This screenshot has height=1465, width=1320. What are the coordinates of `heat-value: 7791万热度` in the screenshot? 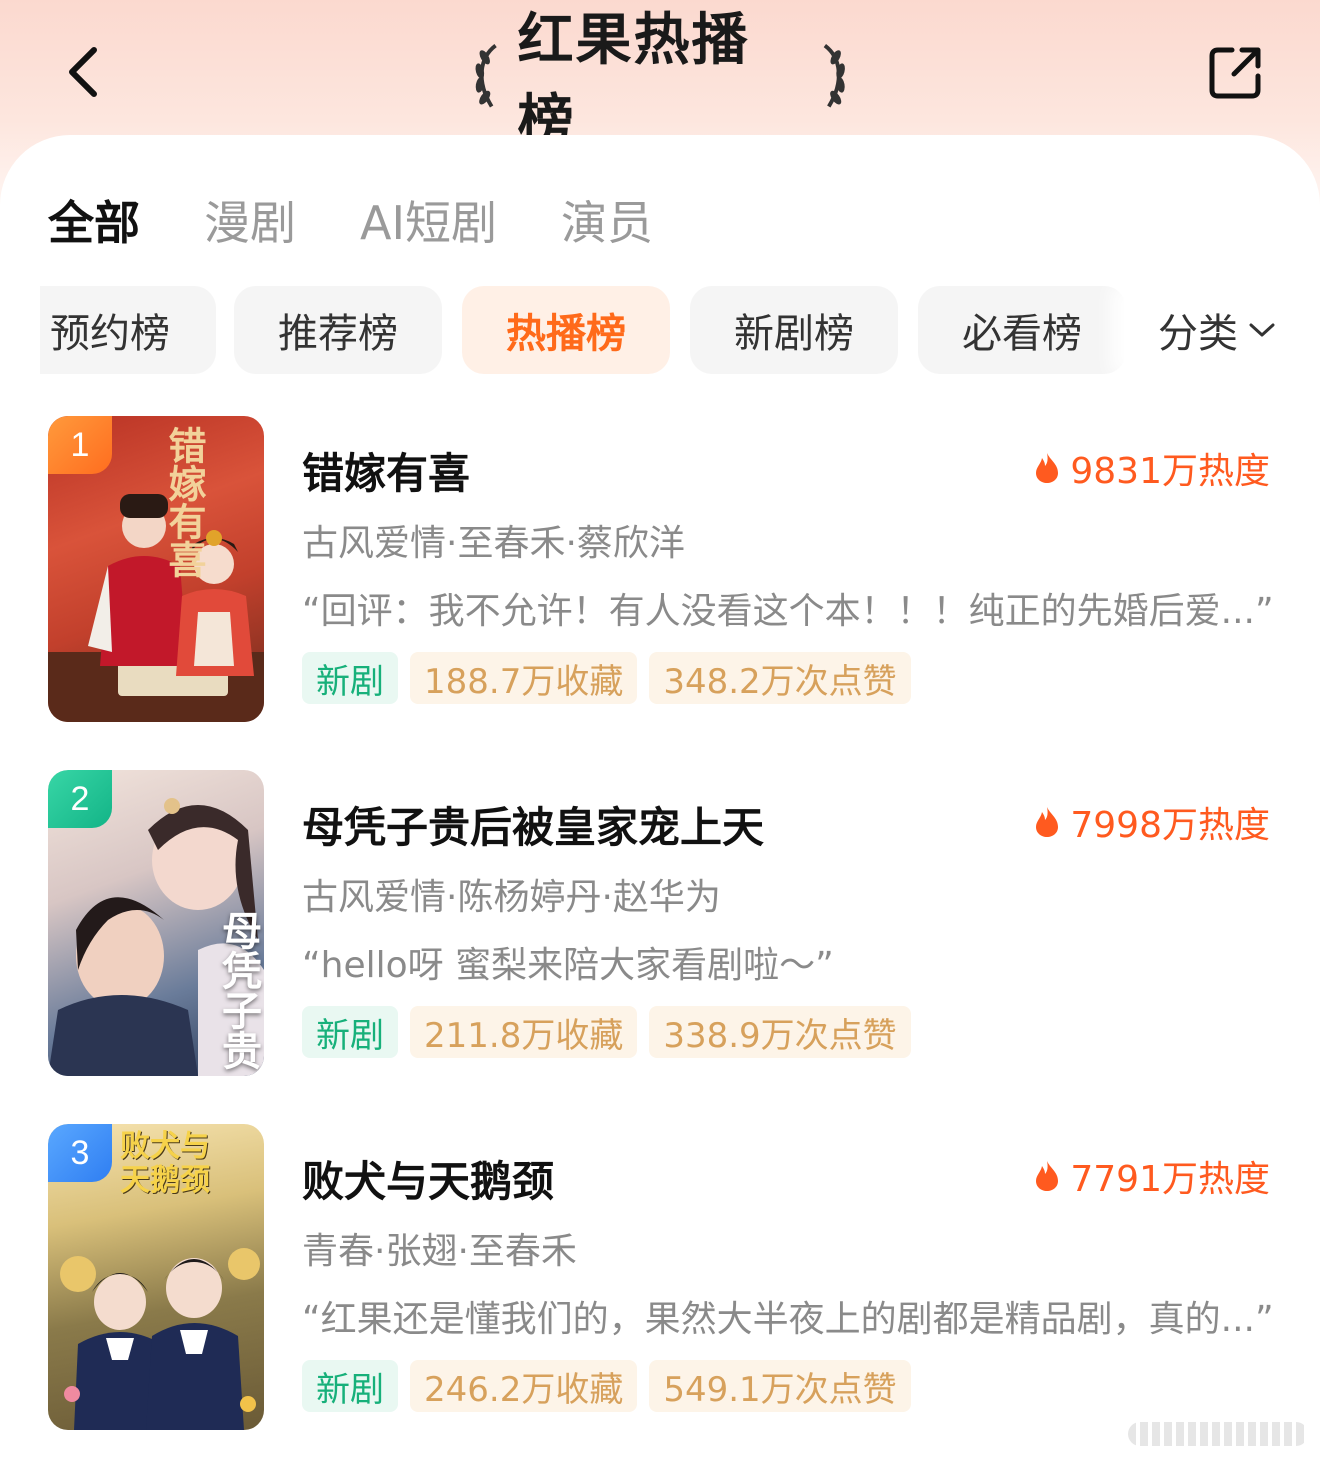 It's located at (1152, 1176).